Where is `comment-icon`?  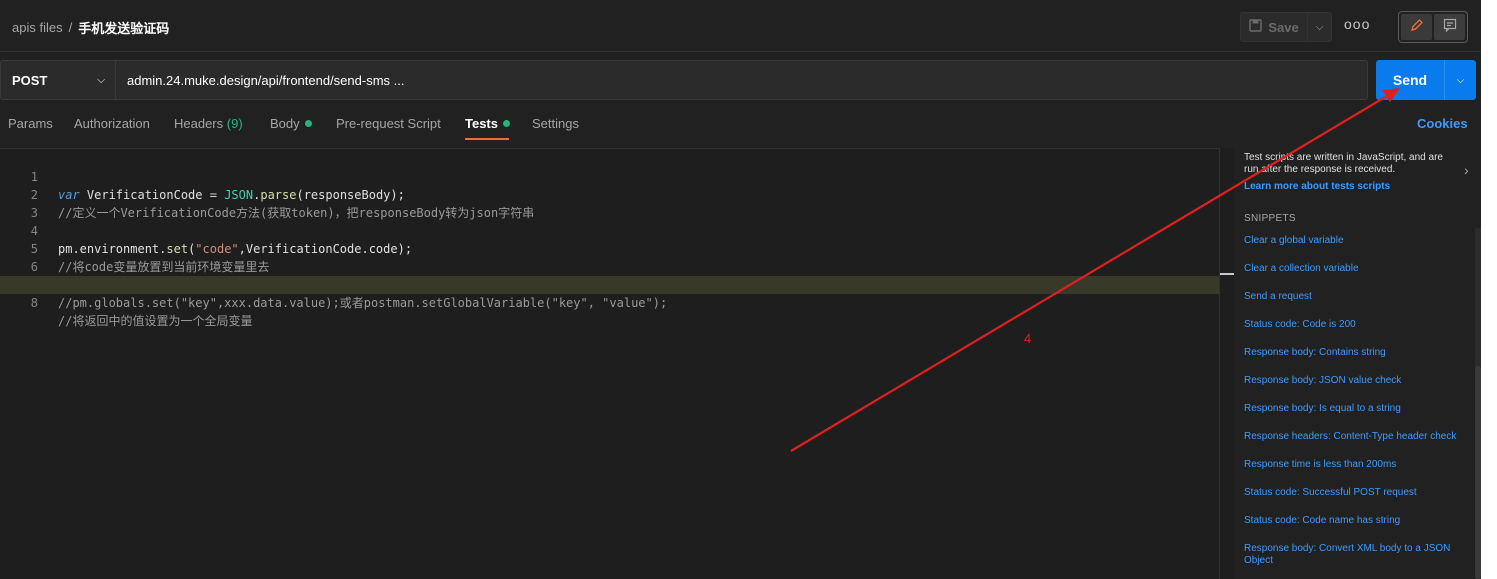 comment-icon is located at coordinates (1450, 27).